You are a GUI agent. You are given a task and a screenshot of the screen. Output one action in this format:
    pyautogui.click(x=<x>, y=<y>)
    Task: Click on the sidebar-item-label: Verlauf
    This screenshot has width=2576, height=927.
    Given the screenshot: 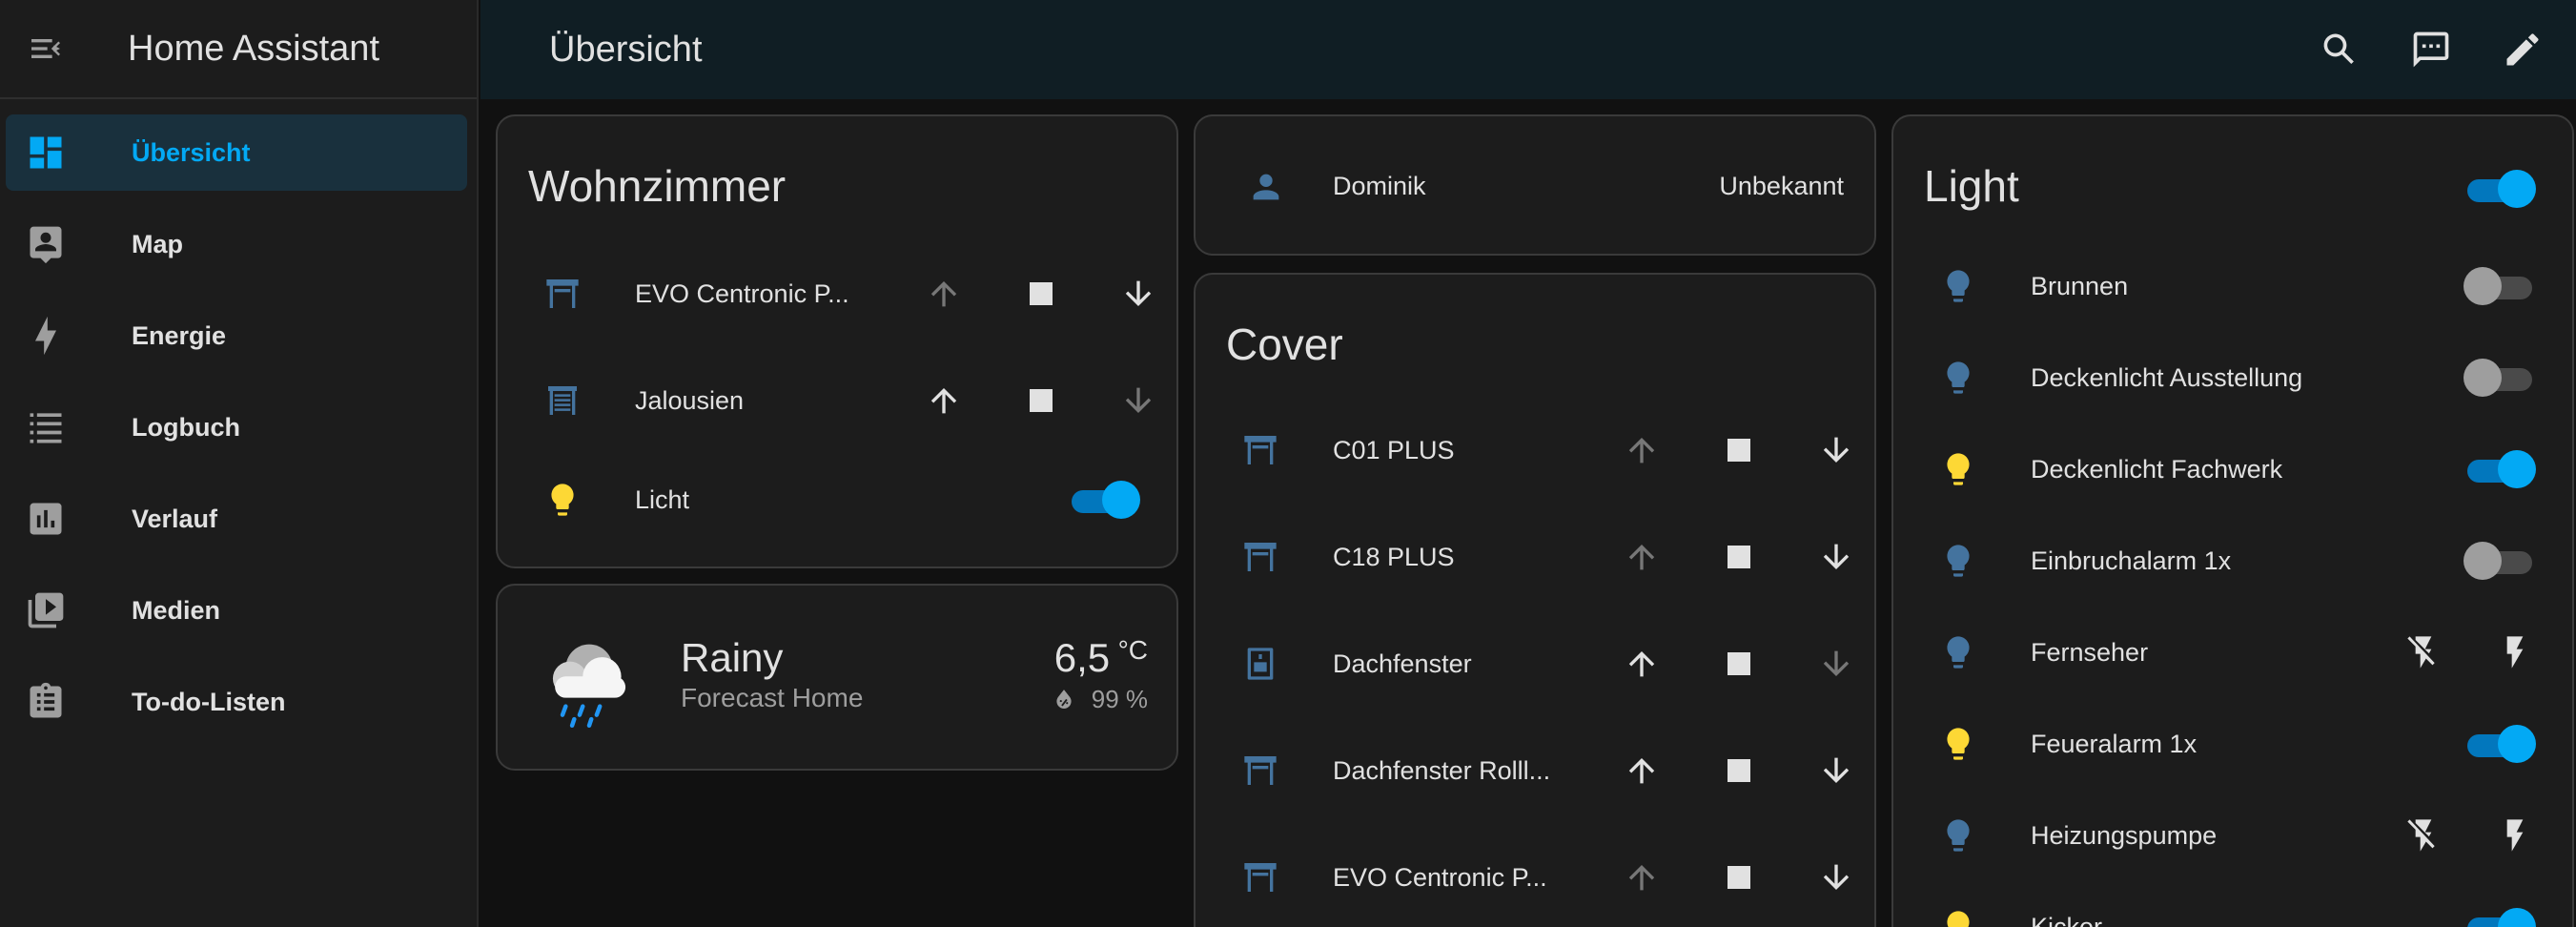 What is the action you would take?
    pyautogui.click(x=175, y=518)
    